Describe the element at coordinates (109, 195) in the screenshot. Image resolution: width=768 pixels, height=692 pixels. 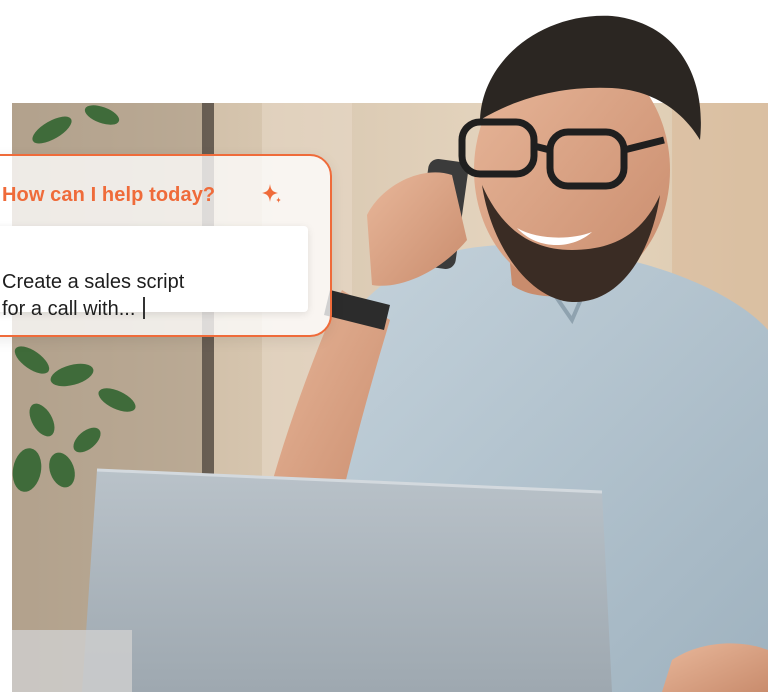
I see `prompt-title: How can I help today?` at that location.